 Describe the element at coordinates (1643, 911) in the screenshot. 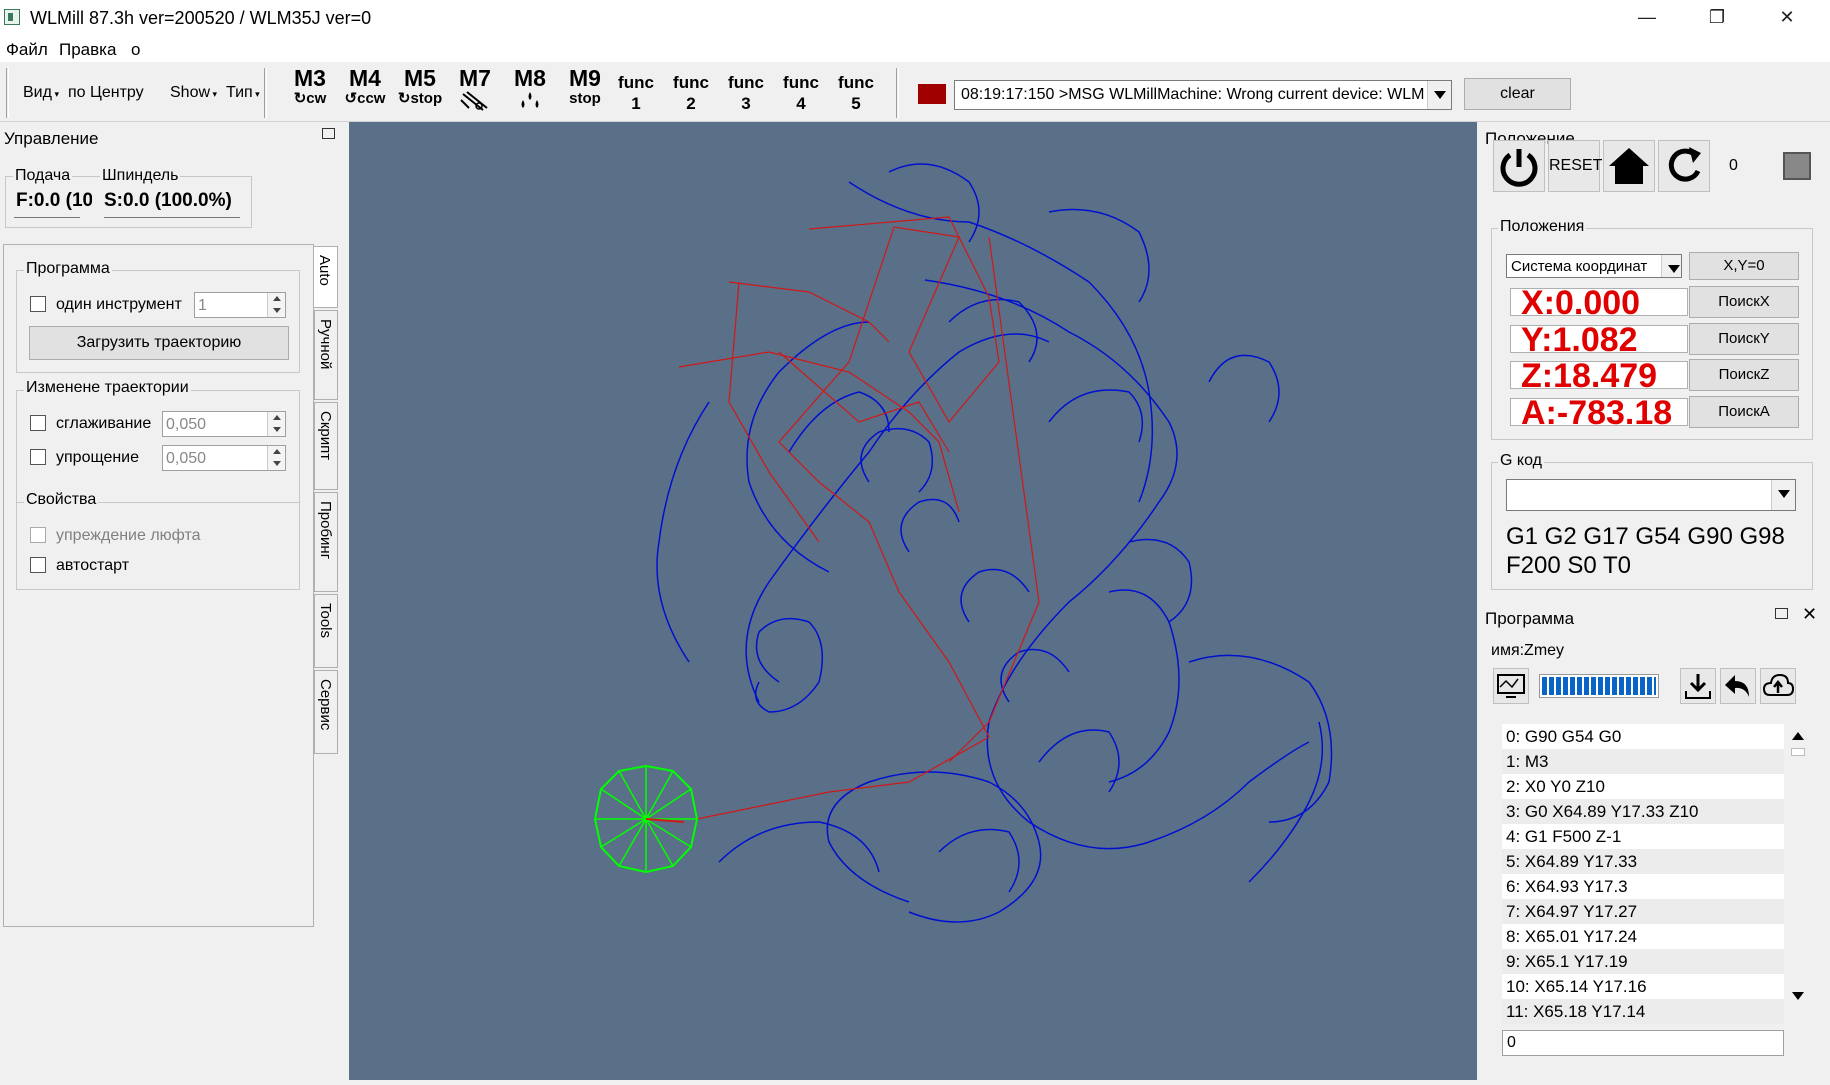

I see `program-line: 7: X64.97 Y17.27` at that location.